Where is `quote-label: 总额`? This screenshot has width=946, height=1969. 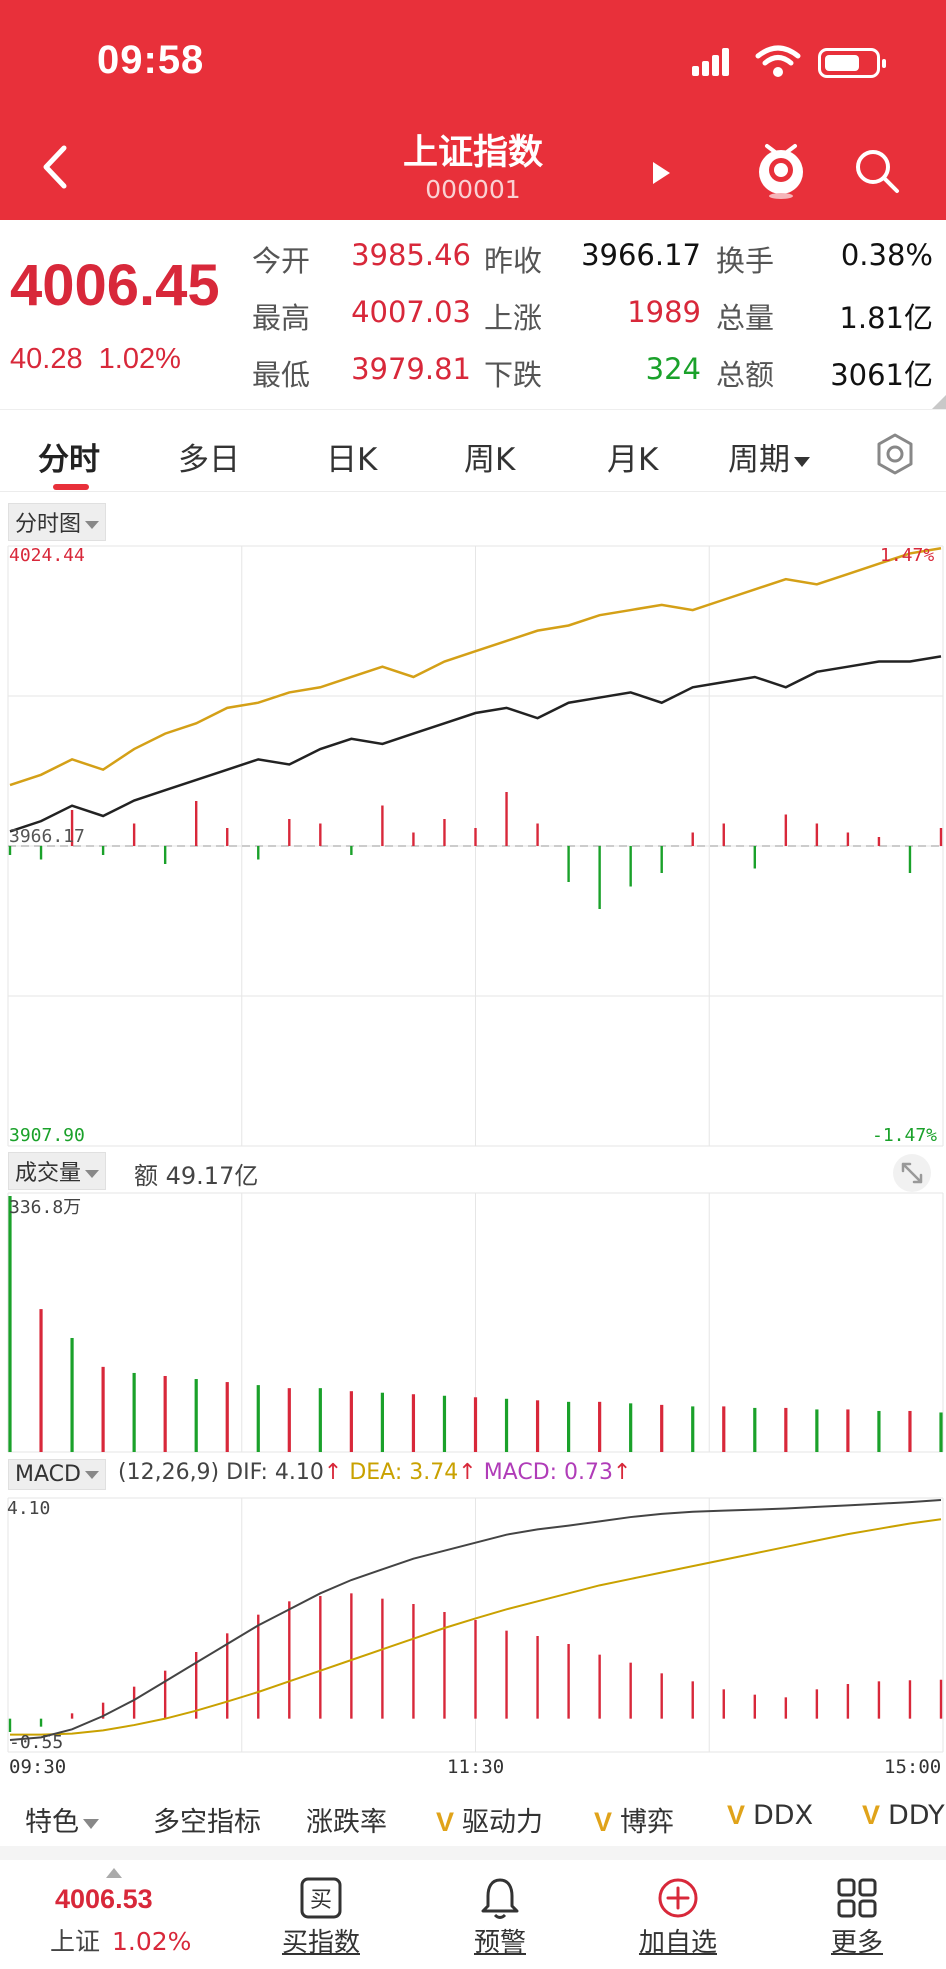 quote-label: 总额 is located at coordinates (745, 375).